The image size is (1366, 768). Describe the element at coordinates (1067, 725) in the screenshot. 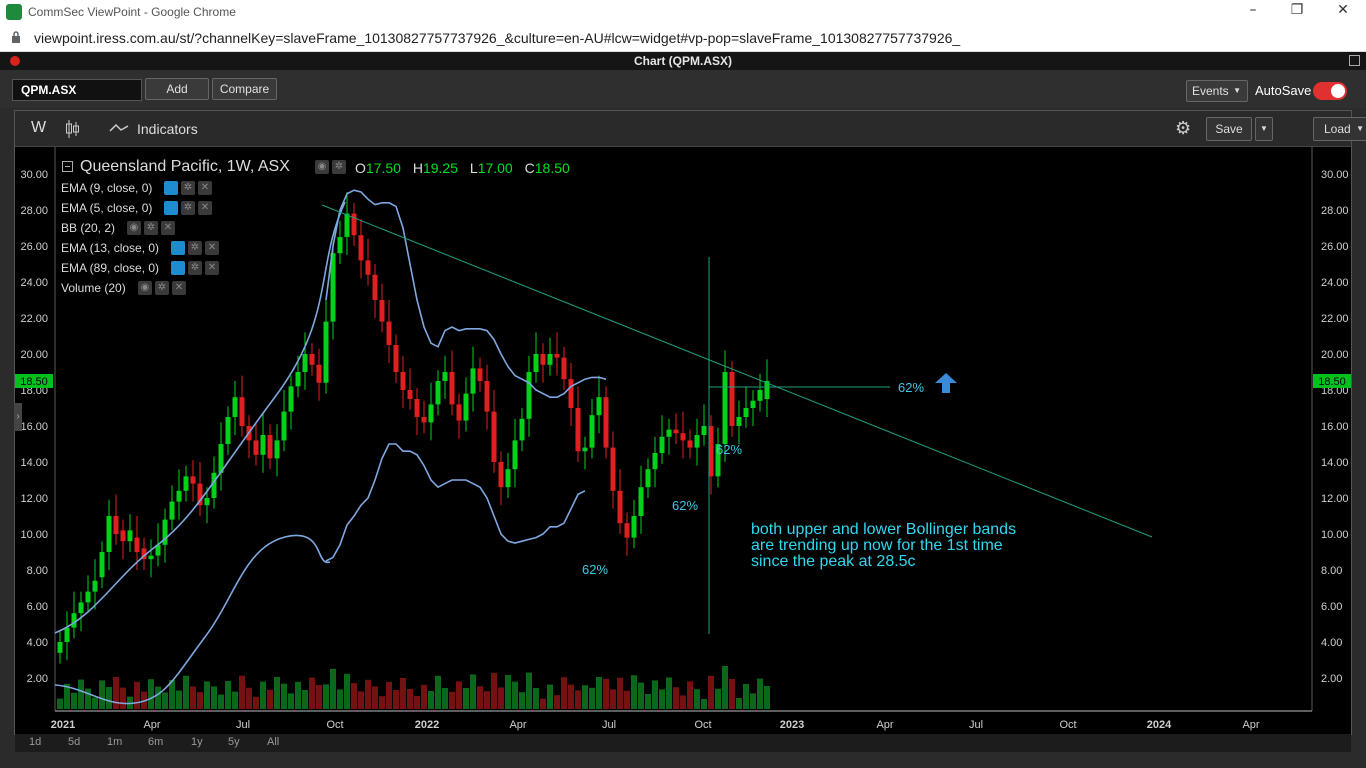

I see `x-tick-label: Oct` at that location.